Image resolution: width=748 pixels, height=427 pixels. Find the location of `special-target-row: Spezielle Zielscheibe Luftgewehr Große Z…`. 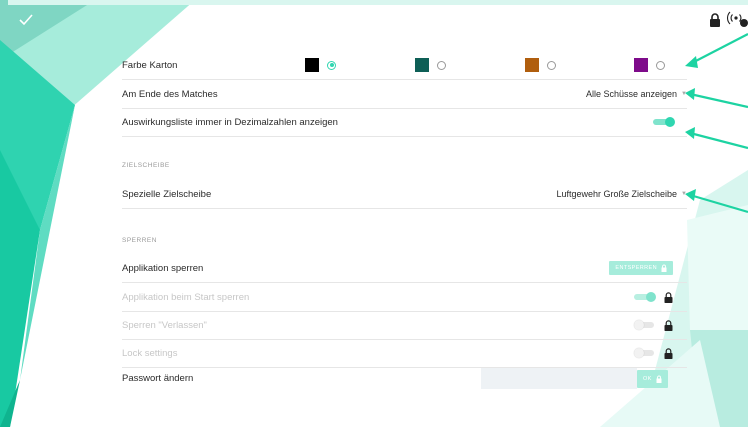

special-target-row: Spezielle Zielscheibe Luftgewehr Große Z… is located at coordinates (404, 194).